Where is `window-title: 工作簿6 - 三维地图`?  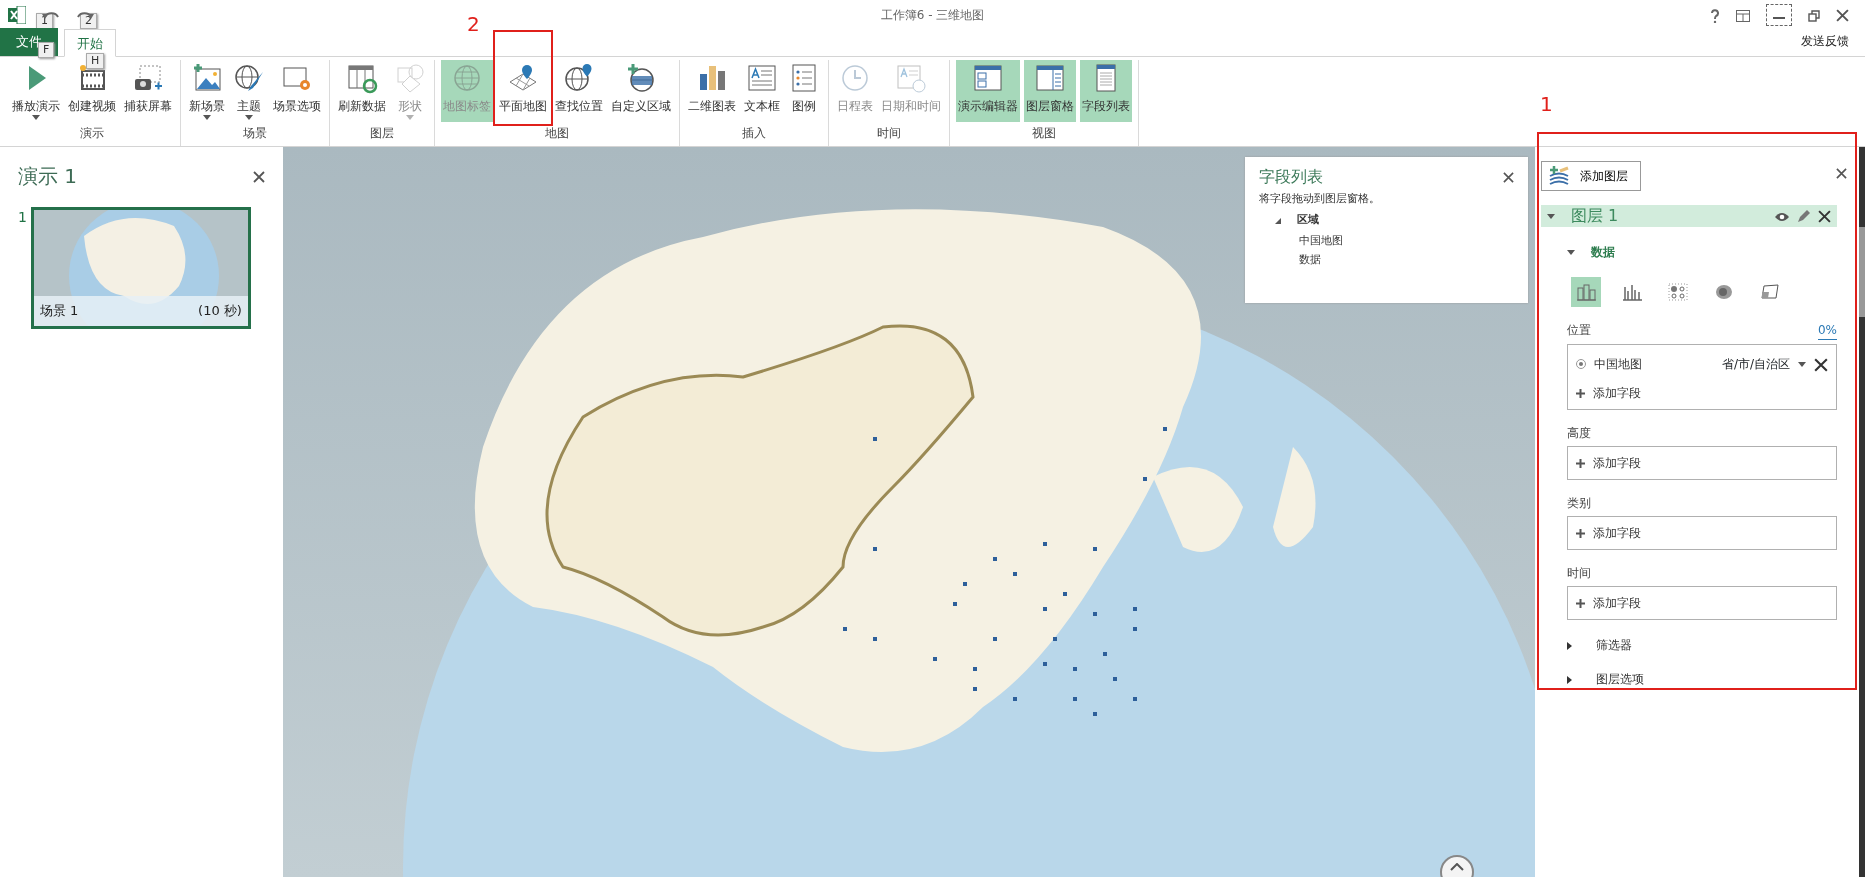 window-title: 工作簿6 - 三维地图 is located at coordinates (932, 15).